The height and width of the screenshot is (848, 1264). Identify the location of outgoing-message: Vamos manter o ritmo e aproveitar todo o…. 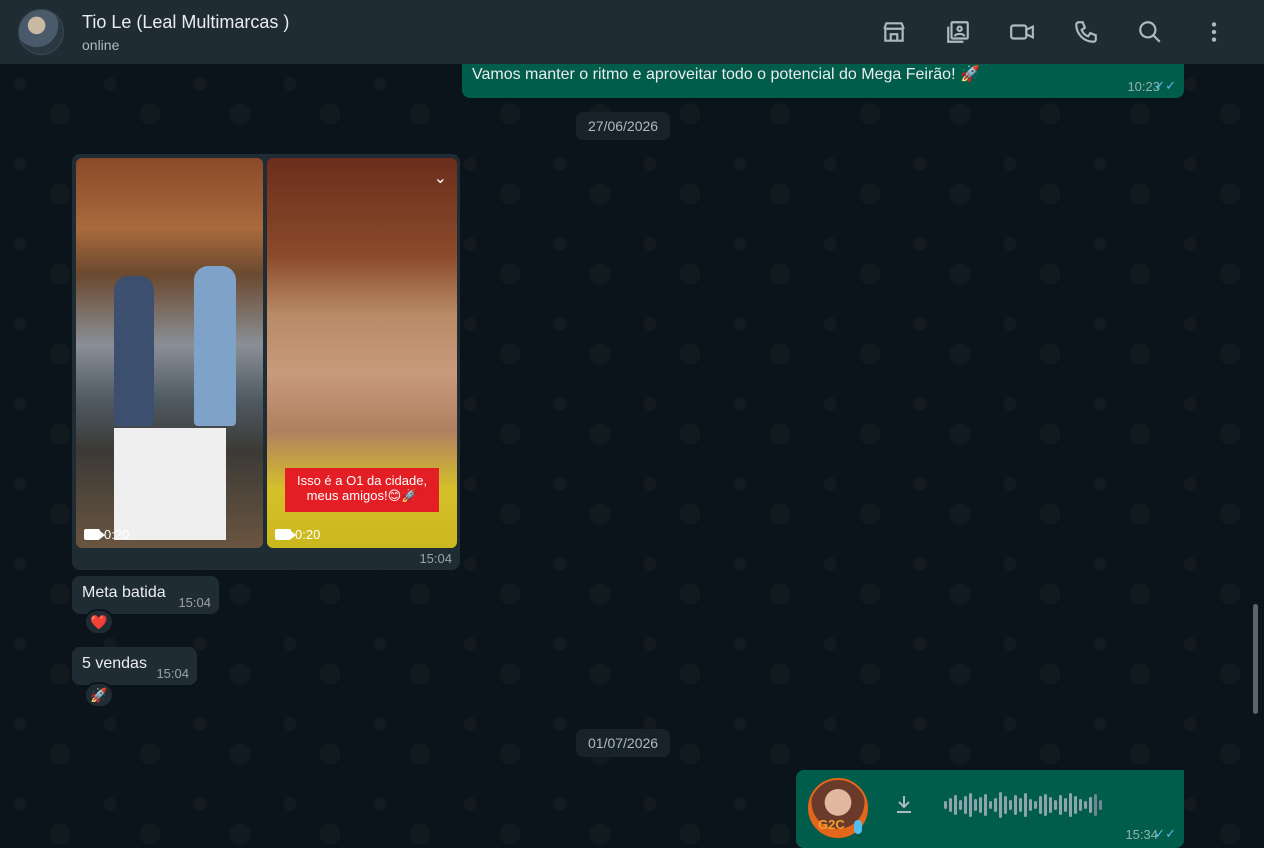
(823, 79).